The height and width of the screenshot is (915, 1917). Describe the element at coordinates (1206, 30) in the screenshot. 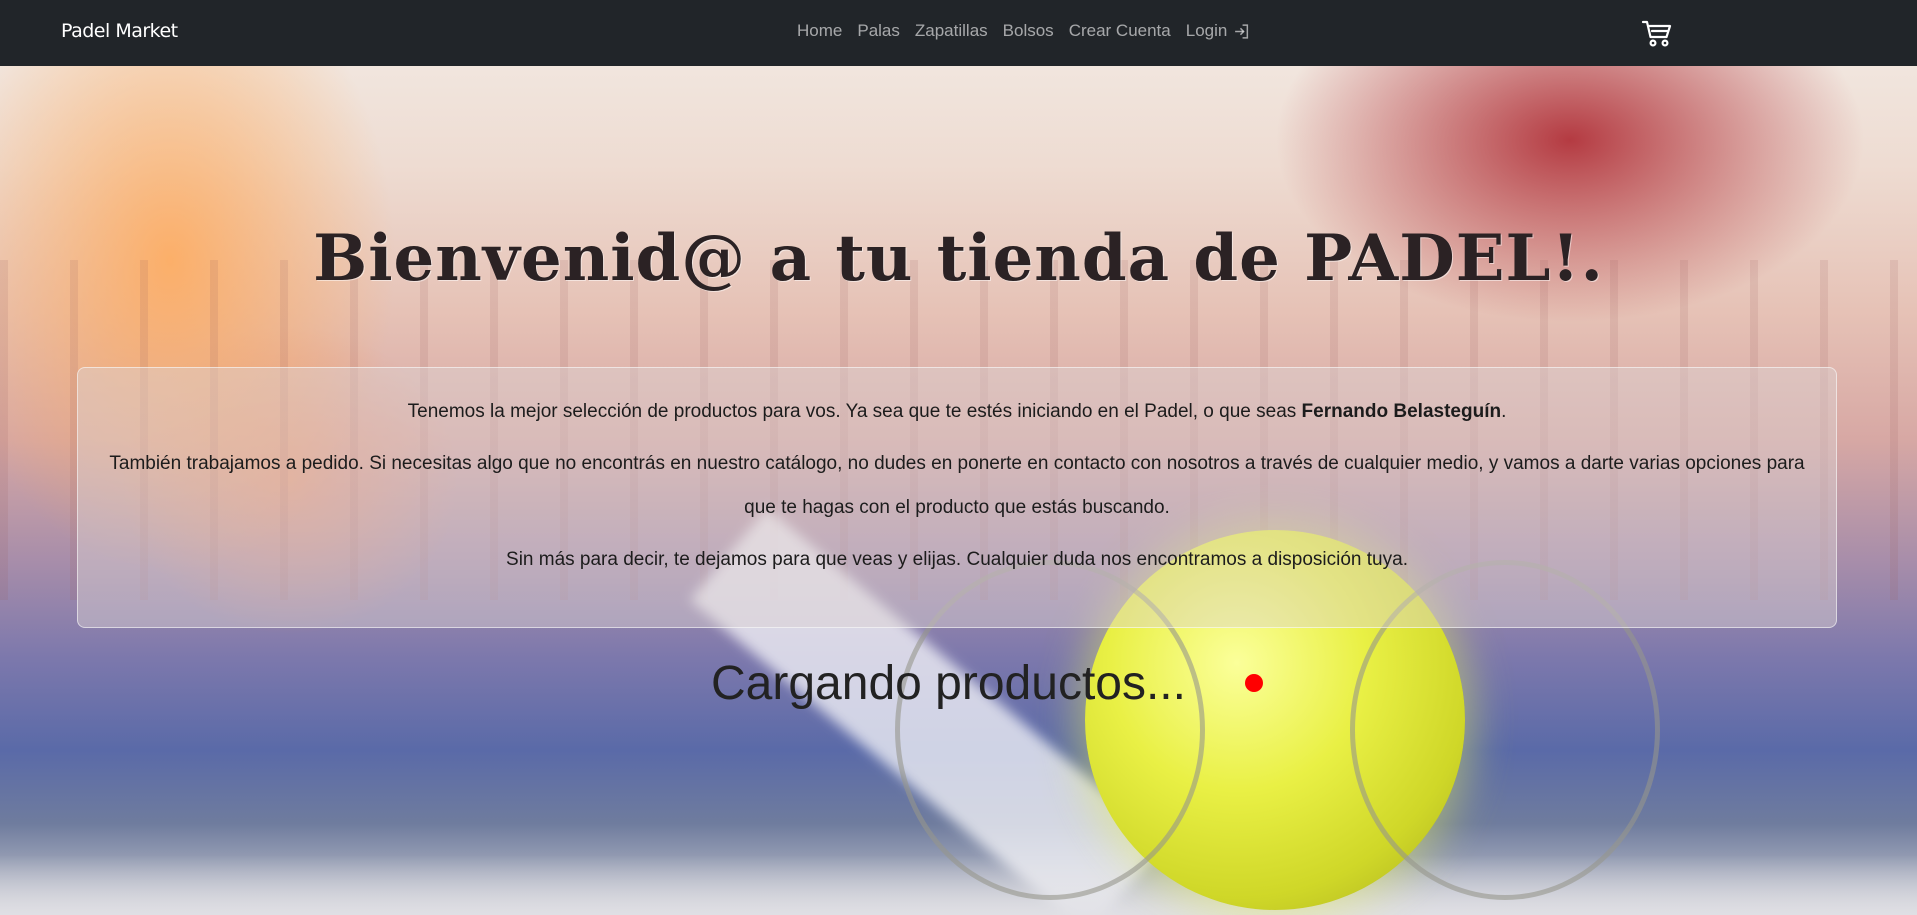

I see `nav-link-label: Login` at that location.